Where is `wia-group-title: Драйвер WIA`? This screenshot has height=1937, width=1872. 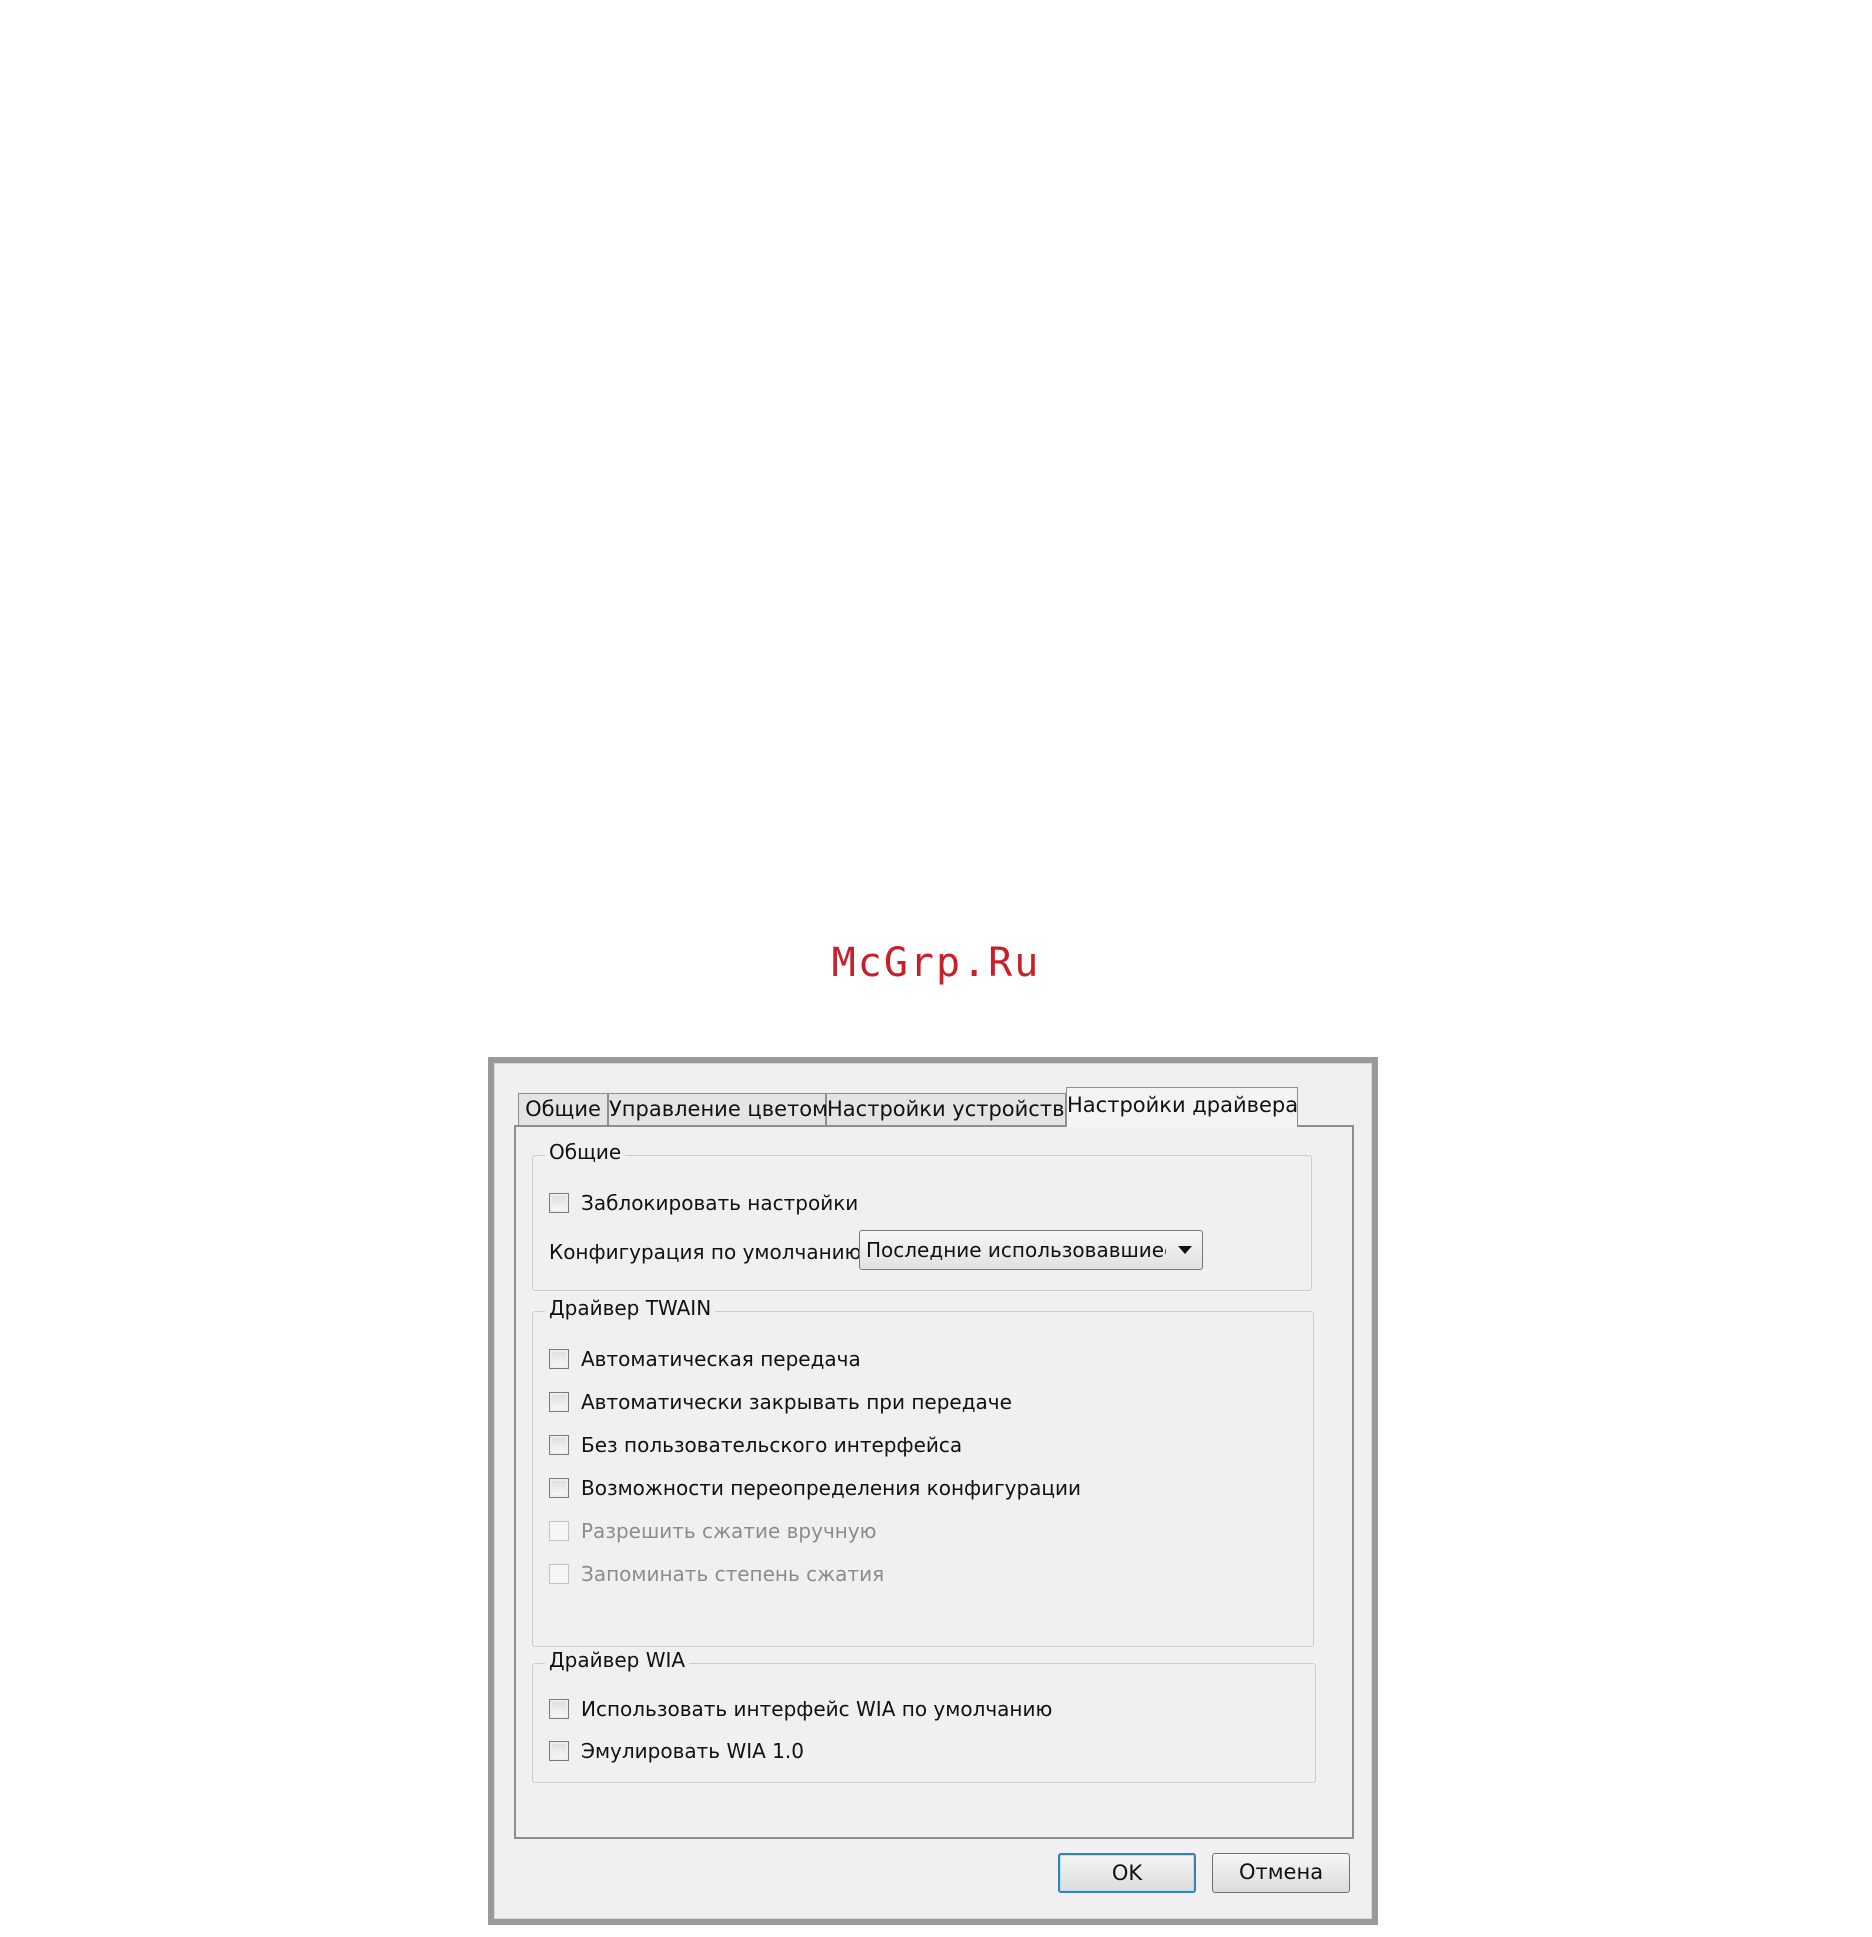 wia-group-title: Драйвер WIA is located at coordinates (617, 1660).